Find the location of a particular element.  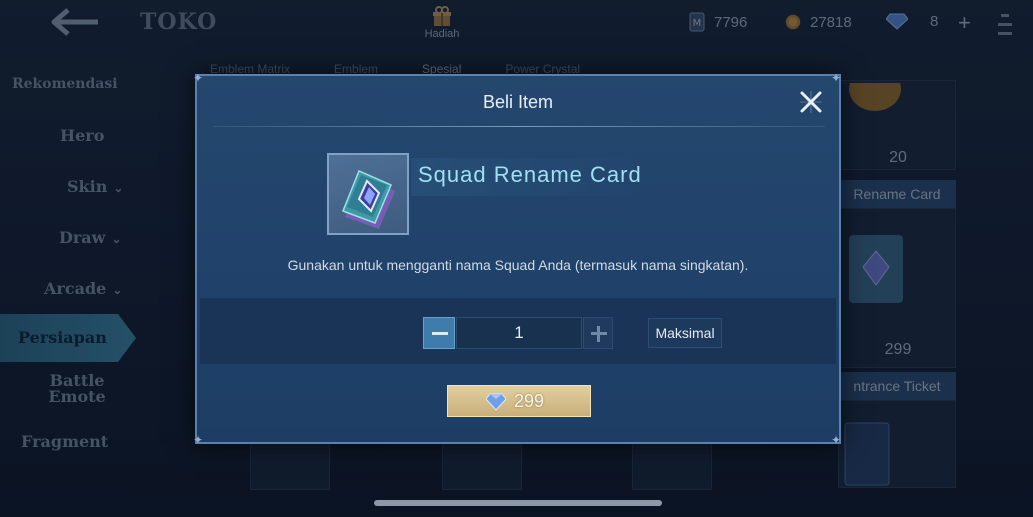

close-icon is located at coordinates (811, 102).